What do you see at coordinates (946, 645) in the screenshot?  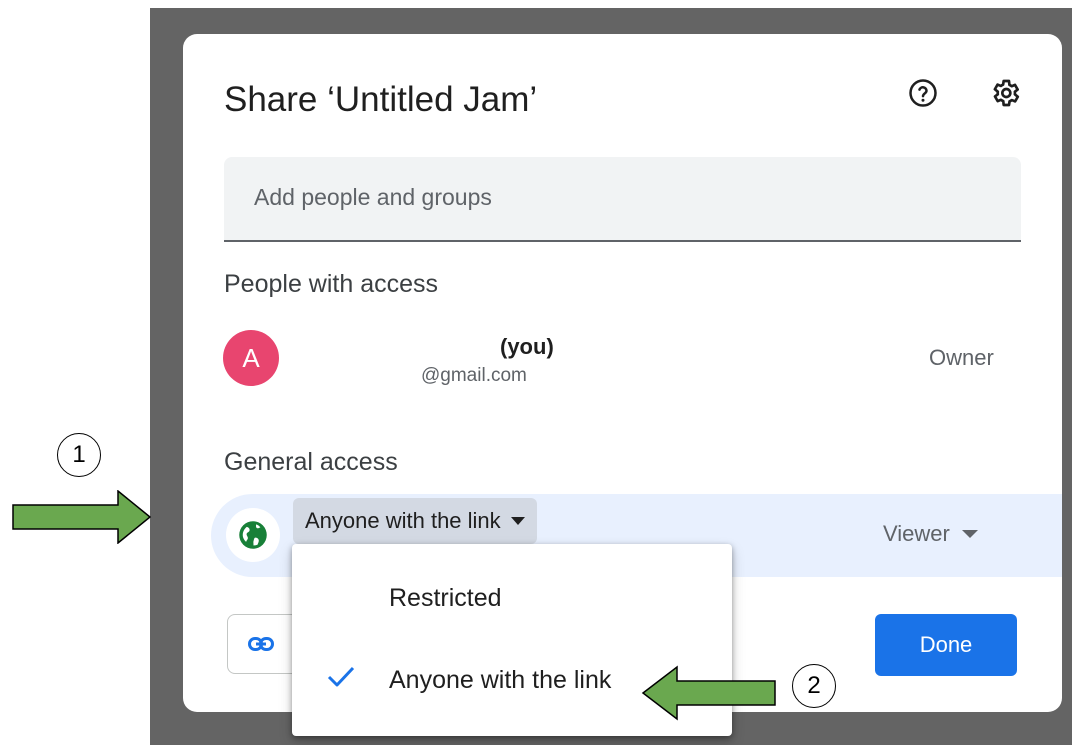 I see `done-button: Done` at bounding box center [946, 645].